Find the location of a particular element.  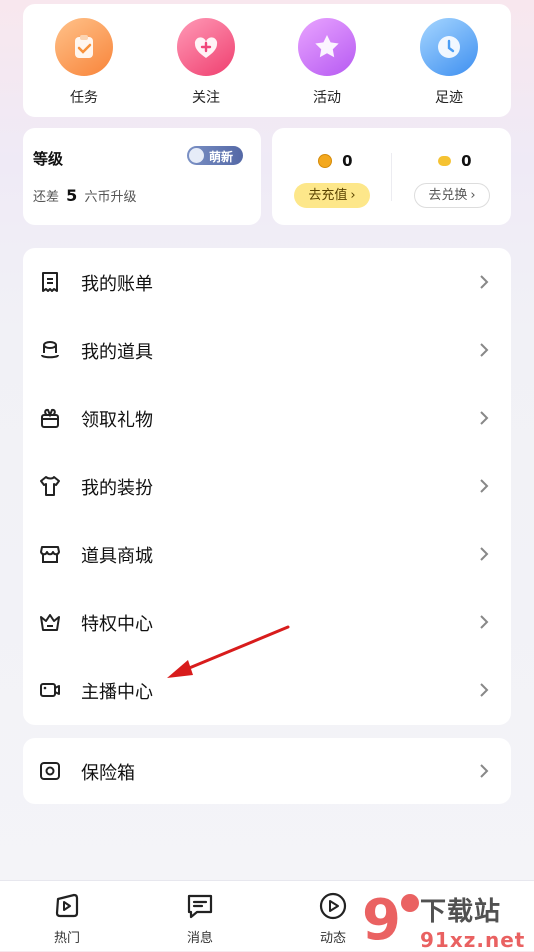

bill-icon is located at coordinates (50, 282).